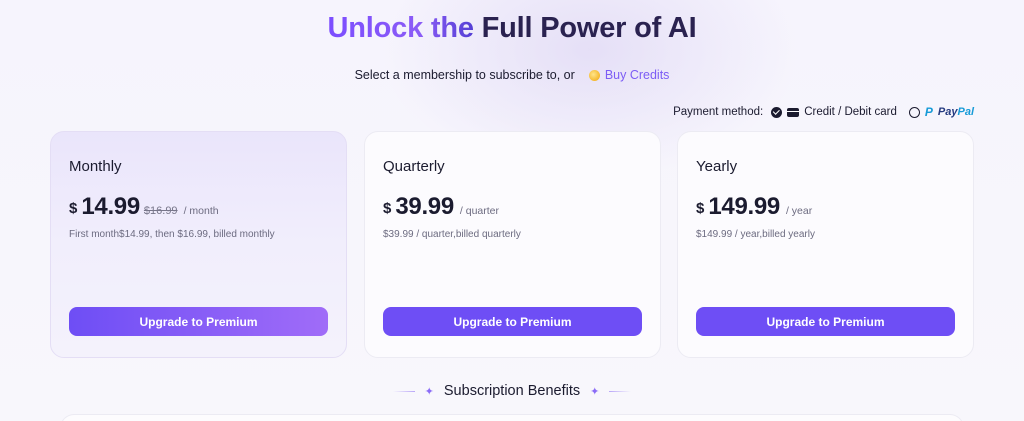  I want to click on upgrade-quarterly-button: Upgrade to Premium, so click(512, 321).